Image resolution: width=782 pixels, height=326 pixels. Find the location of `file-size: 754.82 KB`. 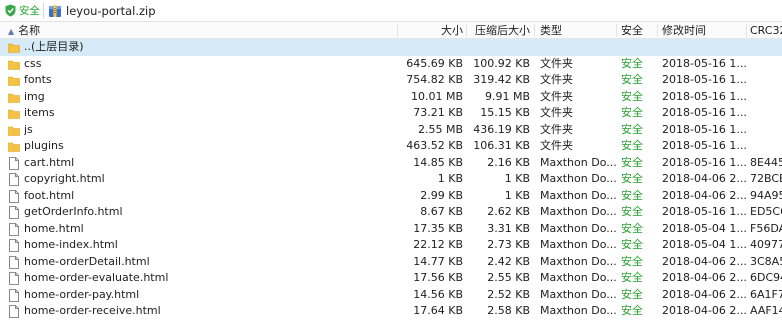

file-size: 754.82 KB is located at coordinates (434, 79).